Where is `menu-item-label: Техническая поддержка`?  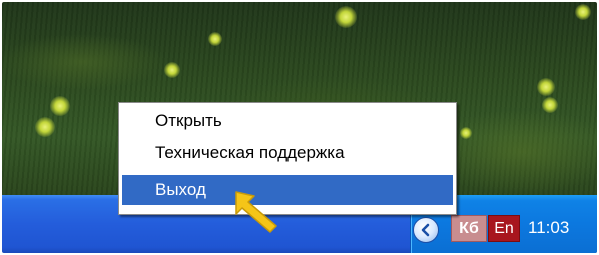
menu-item-label: Техническая поддержка is located at coordinates (250, 152).